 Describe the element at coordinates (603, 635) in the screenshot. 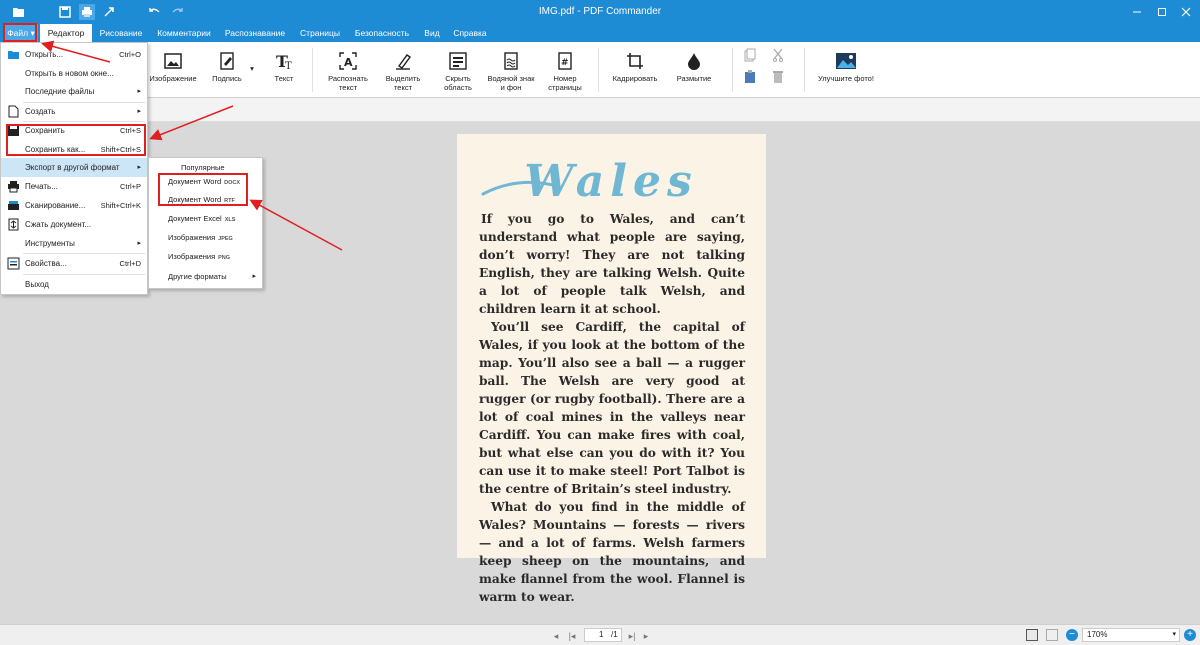

I see `page-number-field: 1 /1` at that location.